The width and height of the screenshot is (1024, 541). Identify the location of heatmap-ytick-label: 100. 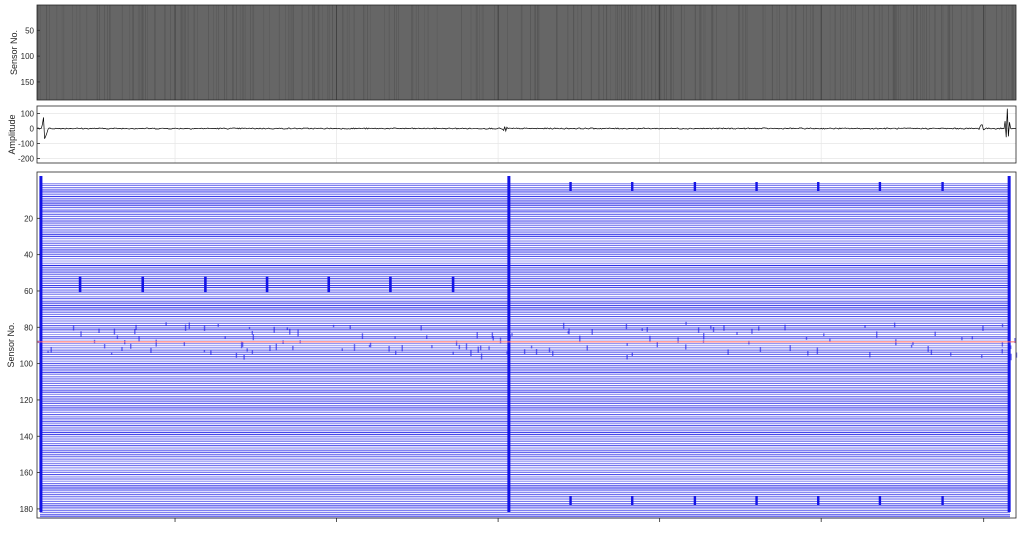
(28, 56).